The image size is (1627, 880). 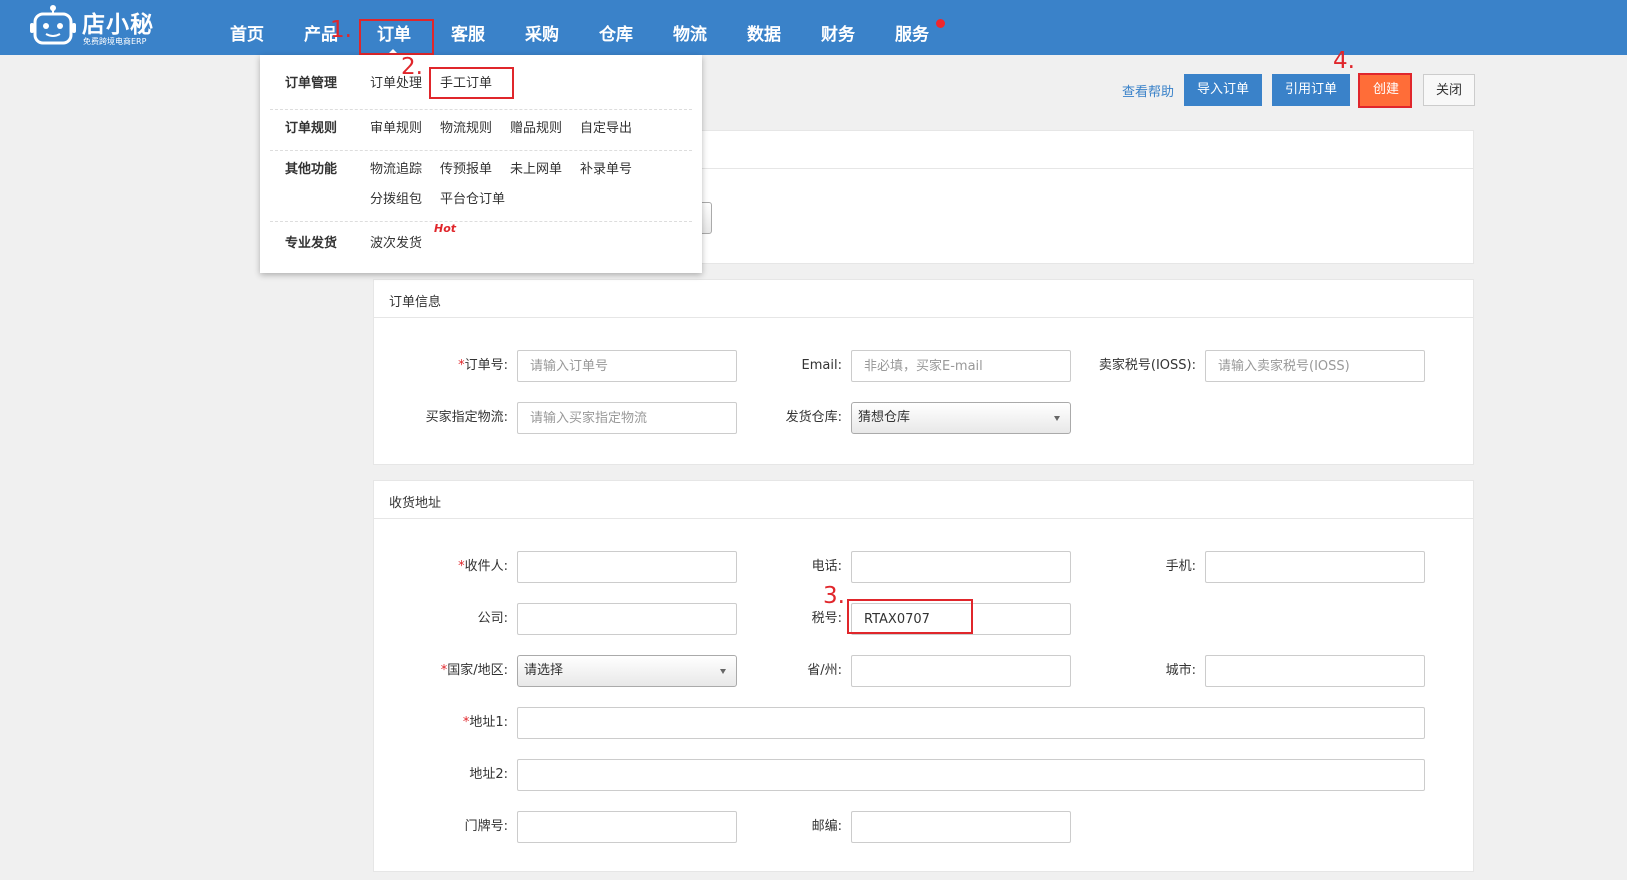 I want to click on dropdown-group-label: 订单规则, so click(x=311, y=128).